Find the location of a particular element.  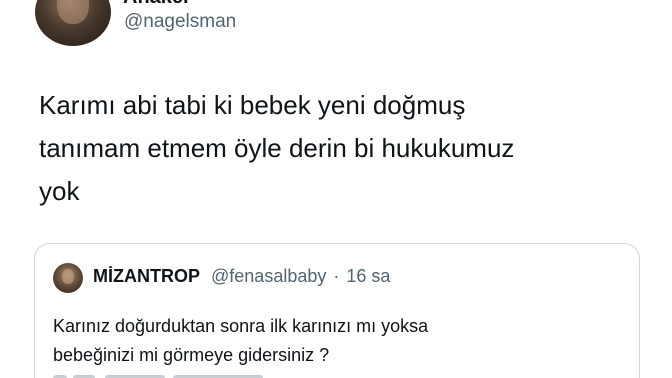

author-avatar is located at coordinates (73, 23).